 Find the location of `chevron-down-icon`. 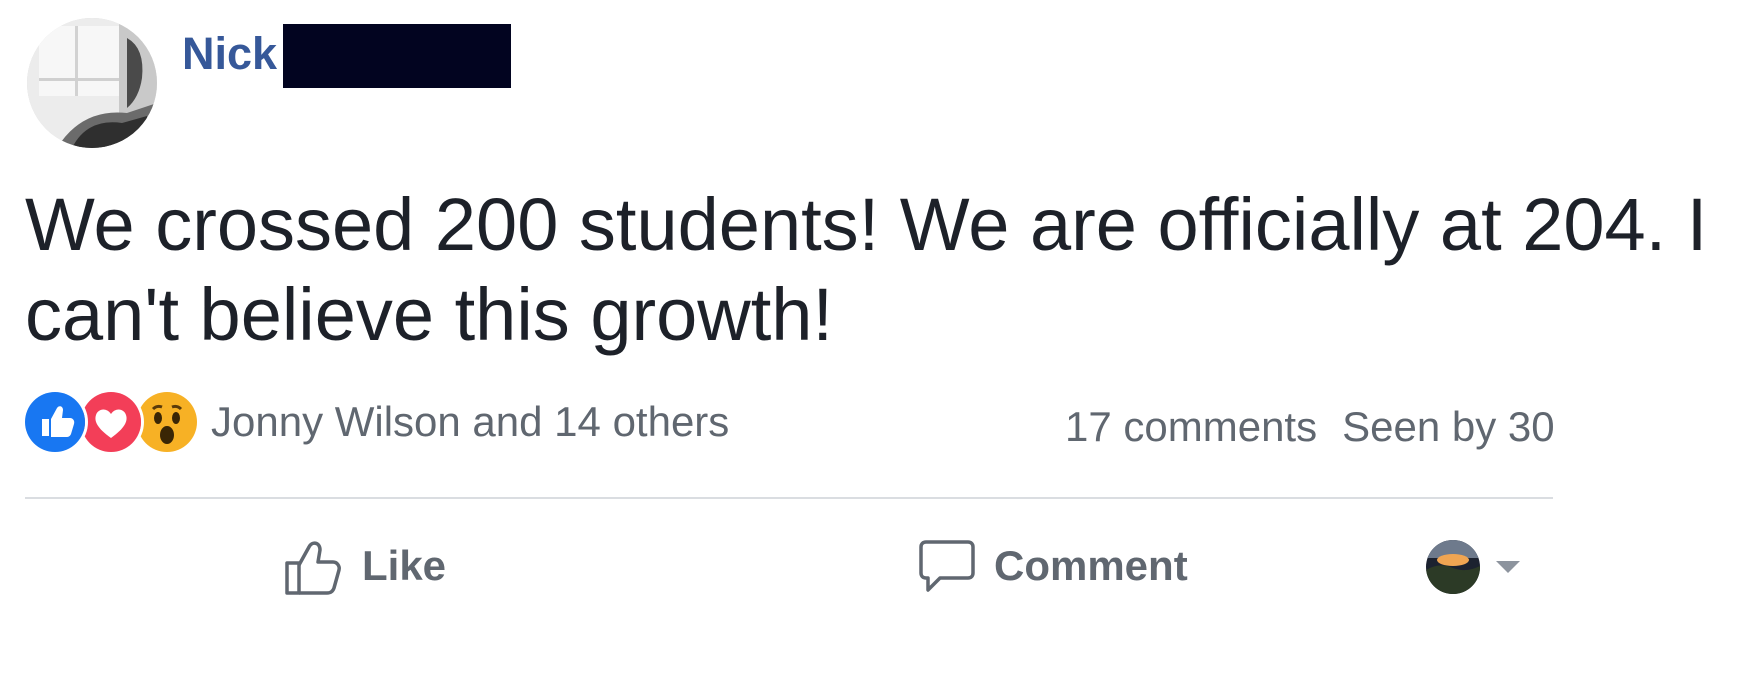

chevron-down-icon is located at coordinates (1508, 567).